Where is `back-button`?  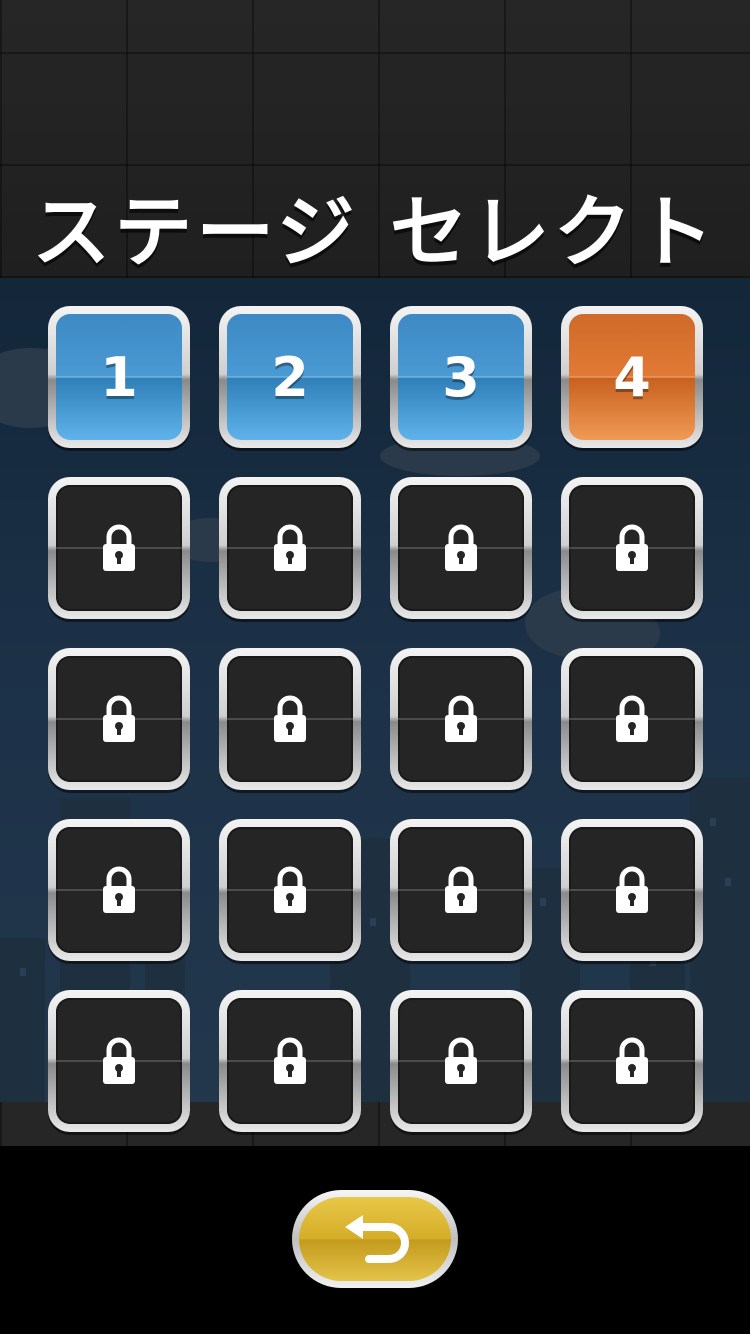 back-button is located at coordinates (375, 1239).